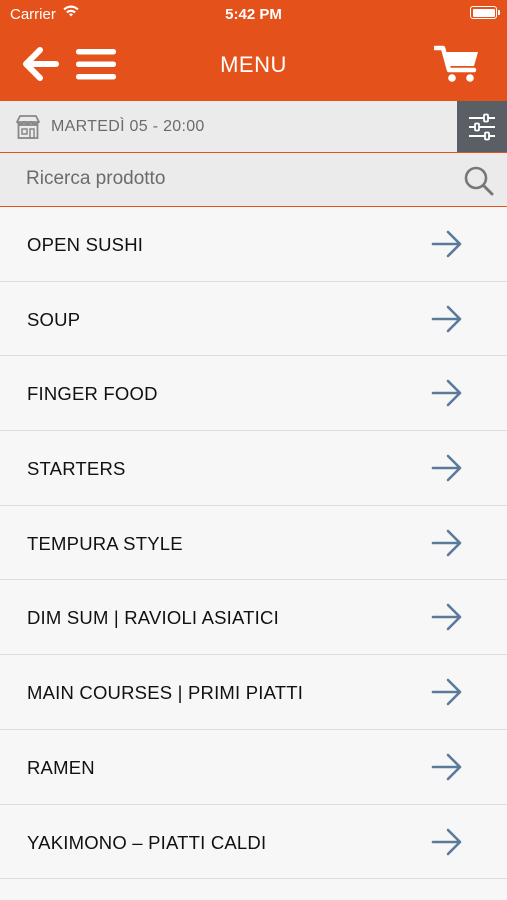  I want to click on category-row-tempura-style: TEMPURA STYLE, so click(253, 543).